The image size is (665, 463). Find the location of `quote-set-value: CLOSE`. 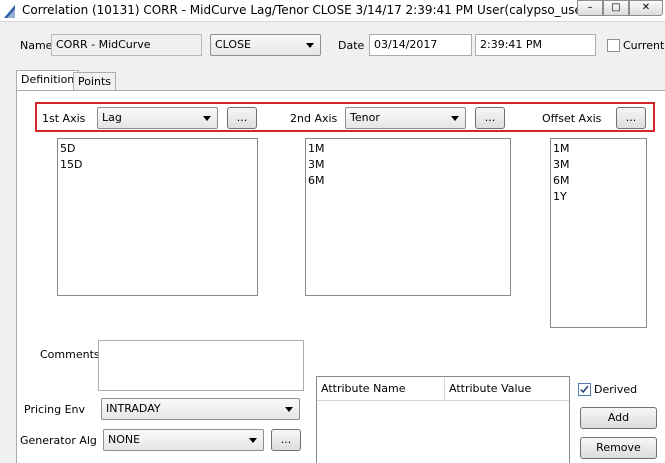

quote-set-value: CLOSE is located at coordinates (233, 44).